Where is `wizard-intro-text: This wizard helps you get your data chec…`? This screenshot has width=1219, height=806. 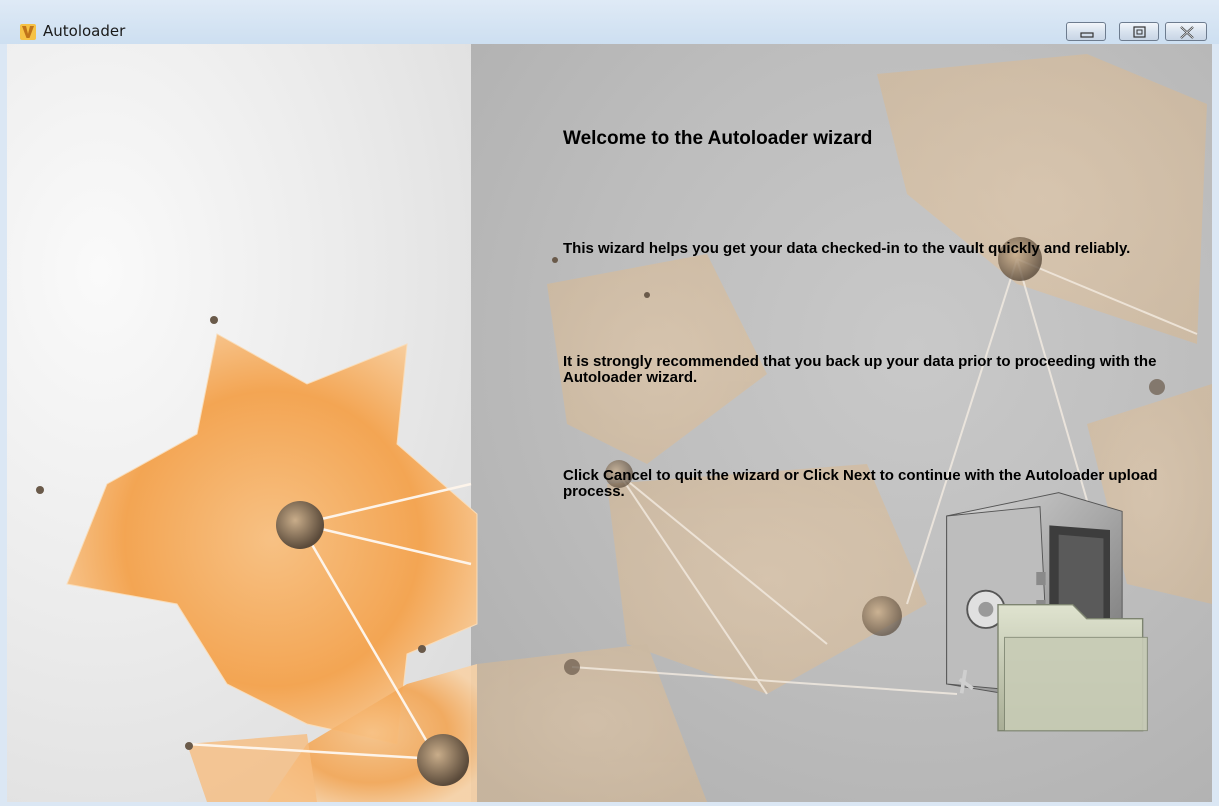
wizard-intro-text: This wizard helps you get your data chec… is located at coordinates (847, 248).